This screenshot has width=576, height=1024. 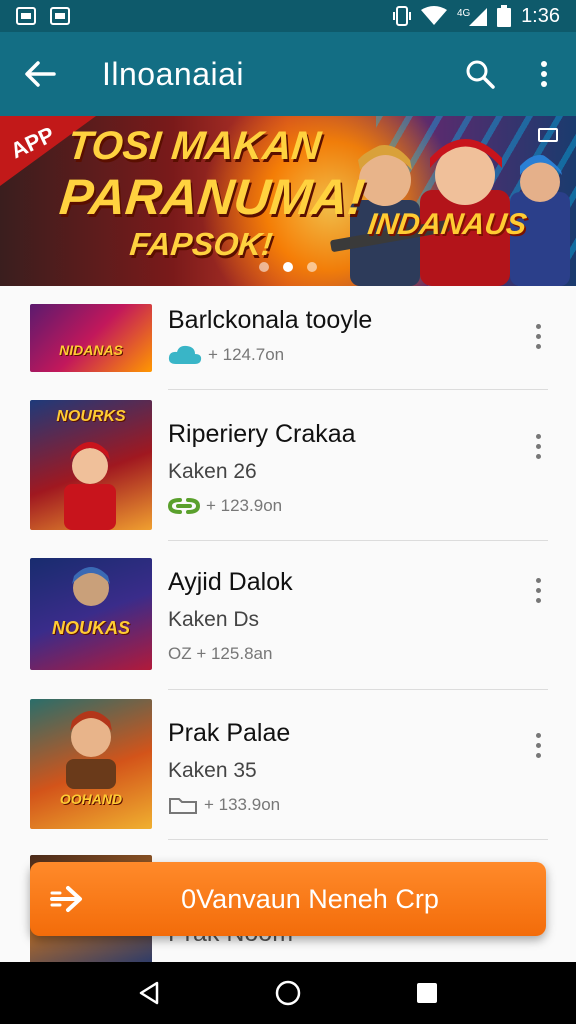 What do you see at coordinates (288, 74) in the screenshot?
I see `app-bar: Ilnoanaiai` at bounding box center [288, 74].